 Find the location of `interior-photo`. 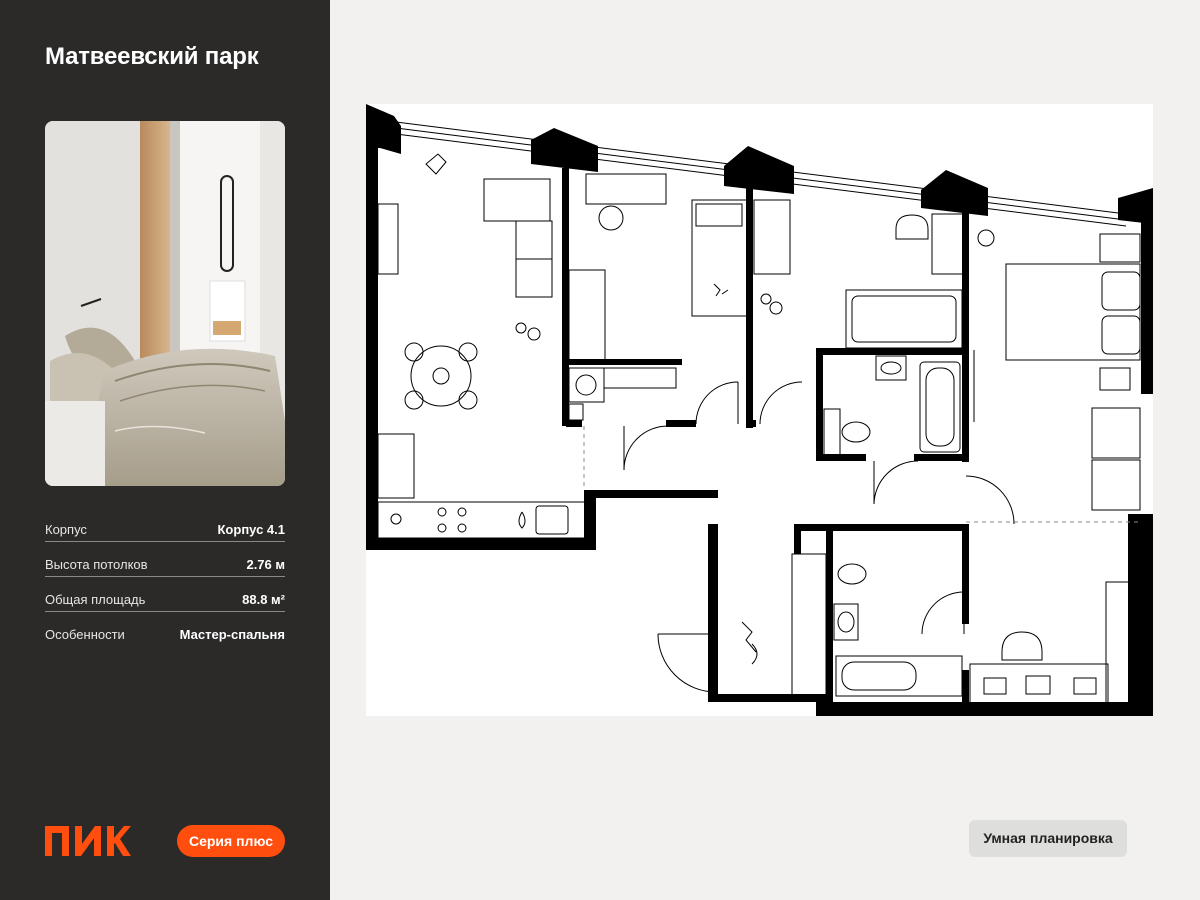

interior-photo is located at coordinates (165, 303).